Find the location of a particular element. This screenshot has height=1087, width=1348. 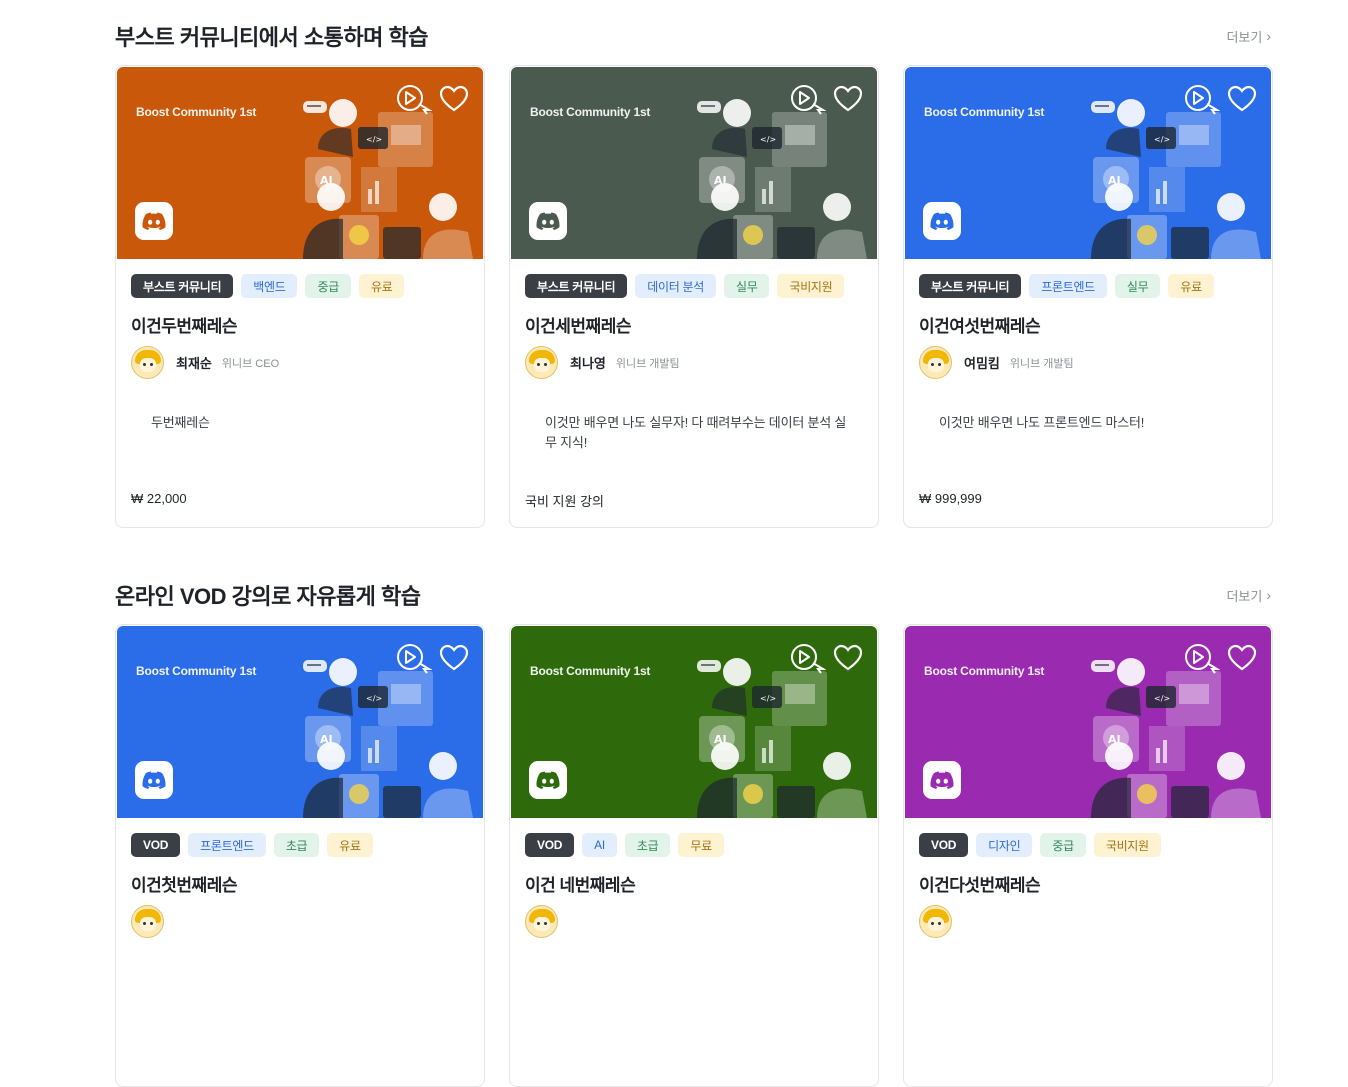

tag-list: 부스트 커뮤니티 프론트엔드 실무 유료 is located at coordinates (1066, 286).